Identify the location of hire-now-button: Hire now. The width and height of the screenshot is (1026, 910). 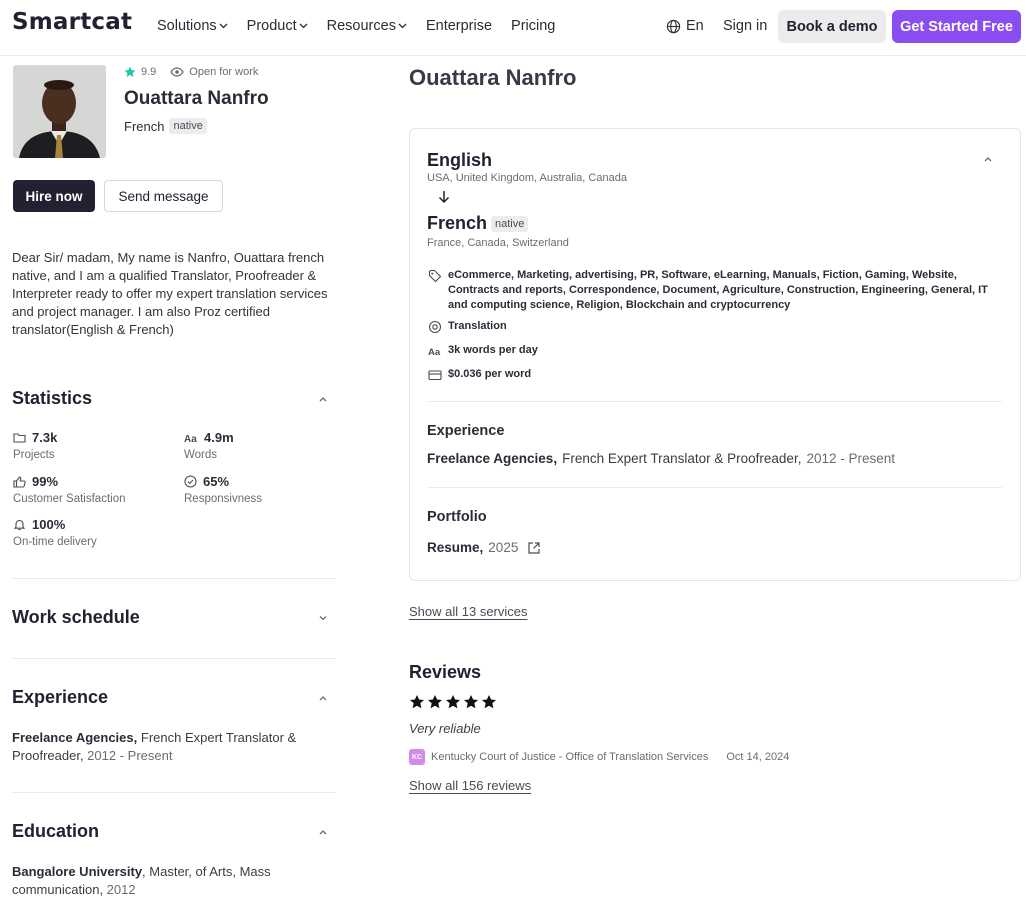
(54, 196).